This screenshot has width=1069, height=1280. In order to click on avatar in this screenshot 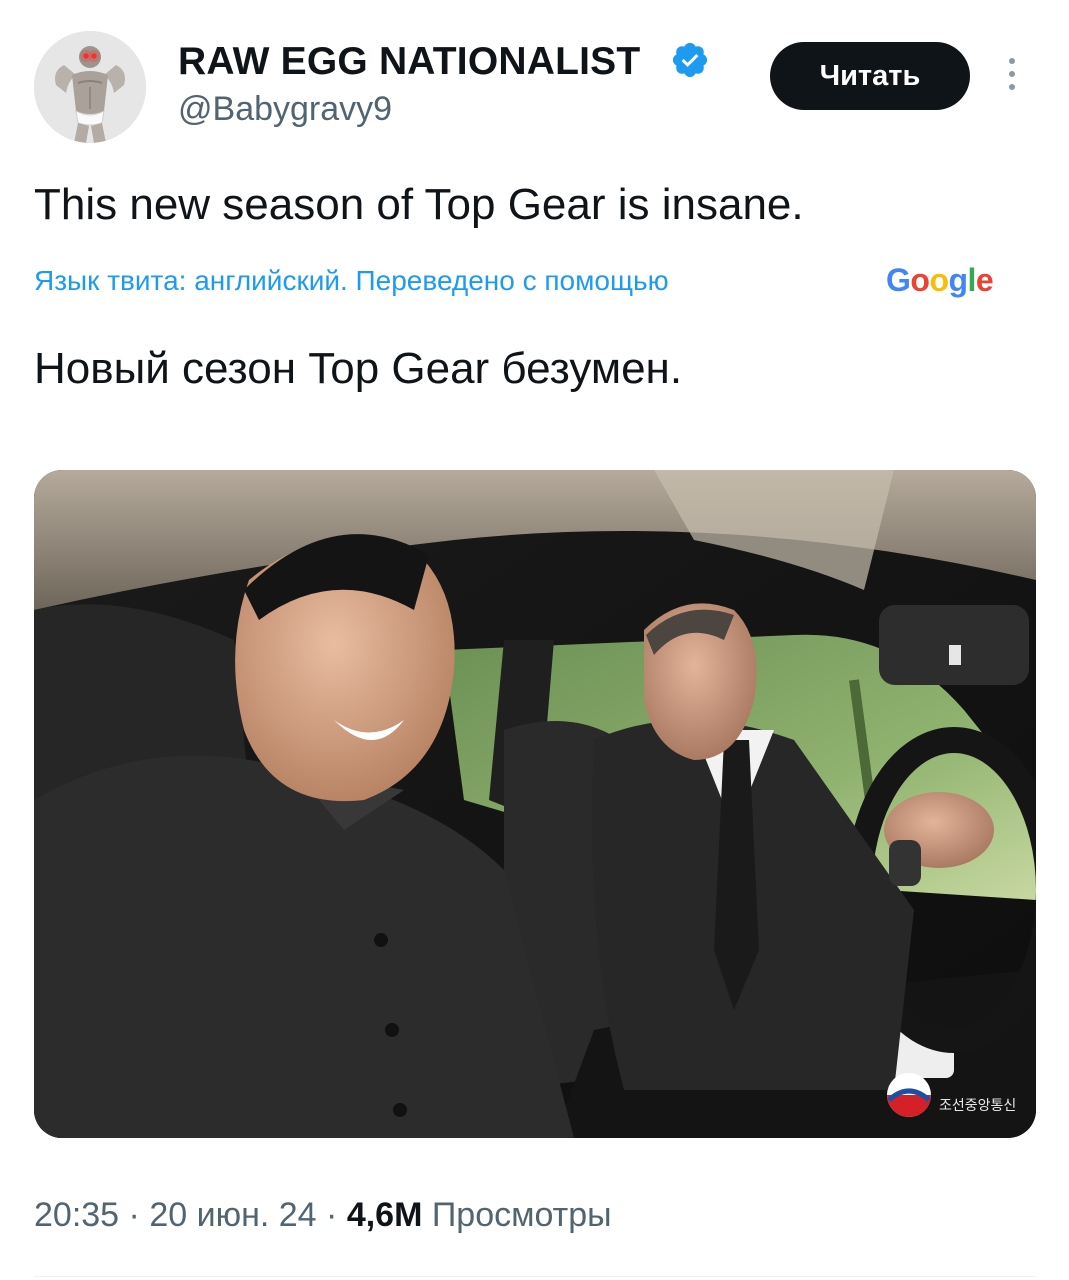, I will do `click(90, 87)`.